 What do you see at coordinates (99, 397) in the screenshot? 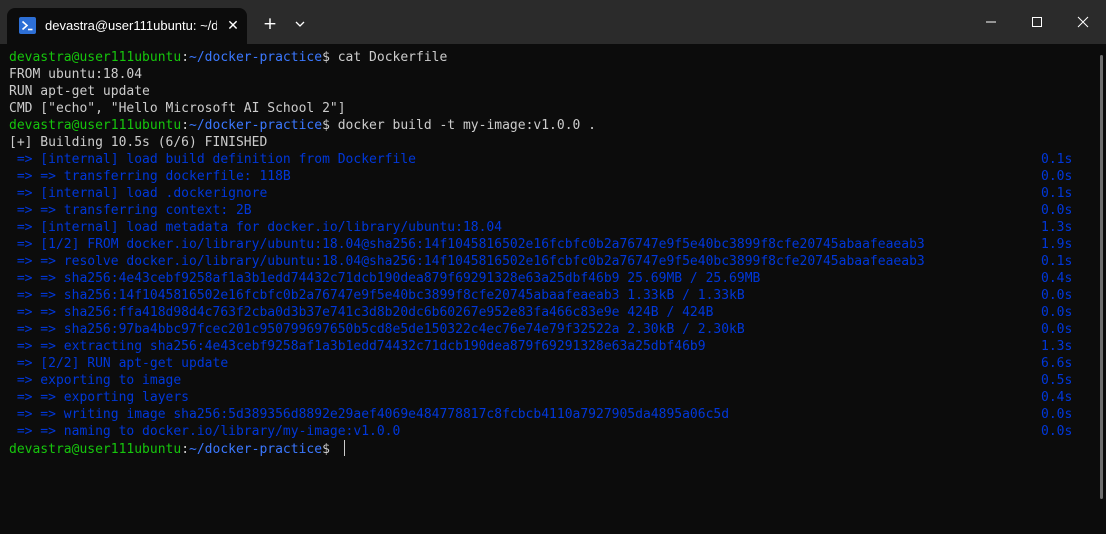
I see `build-step-text: => => exporting layers` at bounding box center [99, 397].